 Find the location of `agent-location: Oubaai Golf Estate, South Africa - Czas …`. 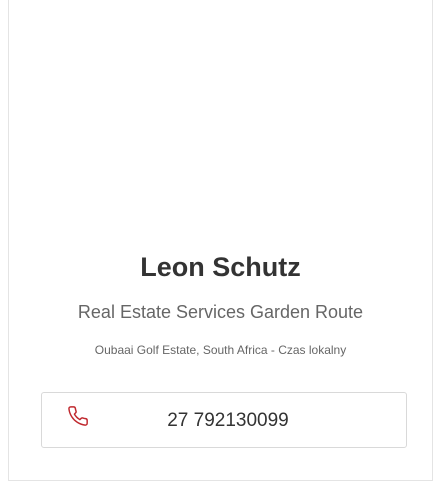

agent-location: Oubaai Golf Estate, South Africa - Czas … is located at coordinates (220, 350).